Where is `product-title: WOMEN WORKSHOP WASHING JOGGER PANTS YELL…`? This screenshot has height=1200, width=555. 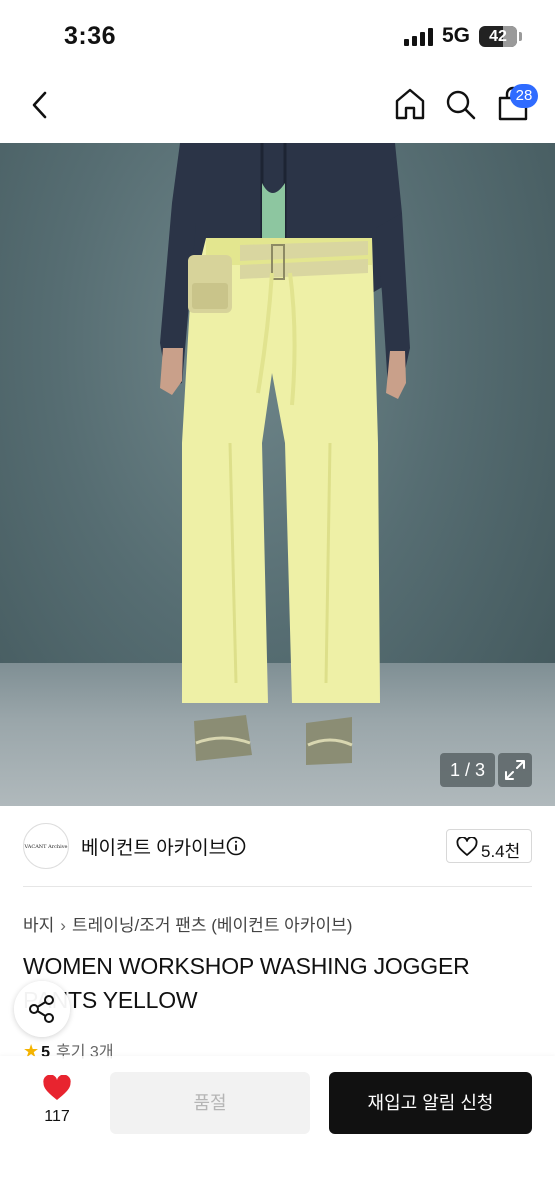 product-title: WOMEN WORKSHOP WASHING JOGGER PANTS YELL… is located at coordinates (246, 983).